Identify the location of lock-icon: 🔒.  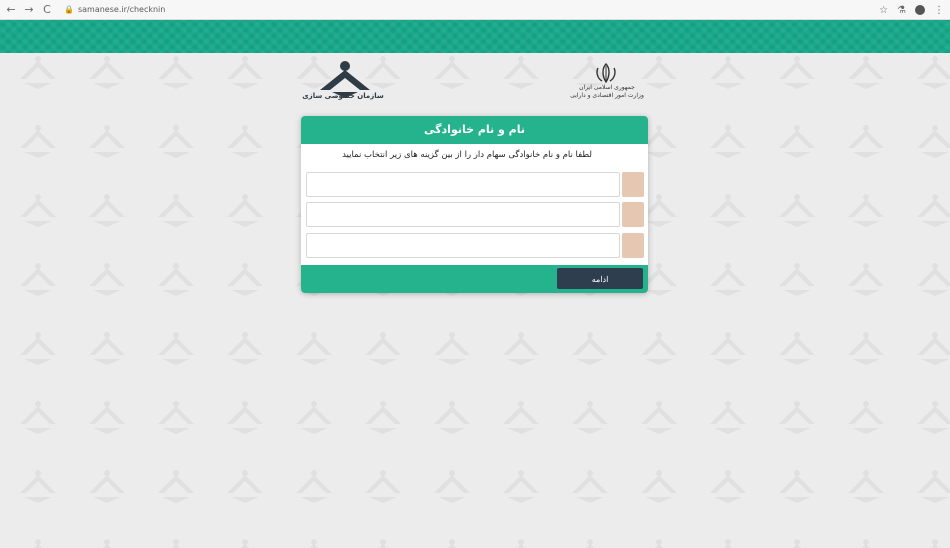
(69, 9).